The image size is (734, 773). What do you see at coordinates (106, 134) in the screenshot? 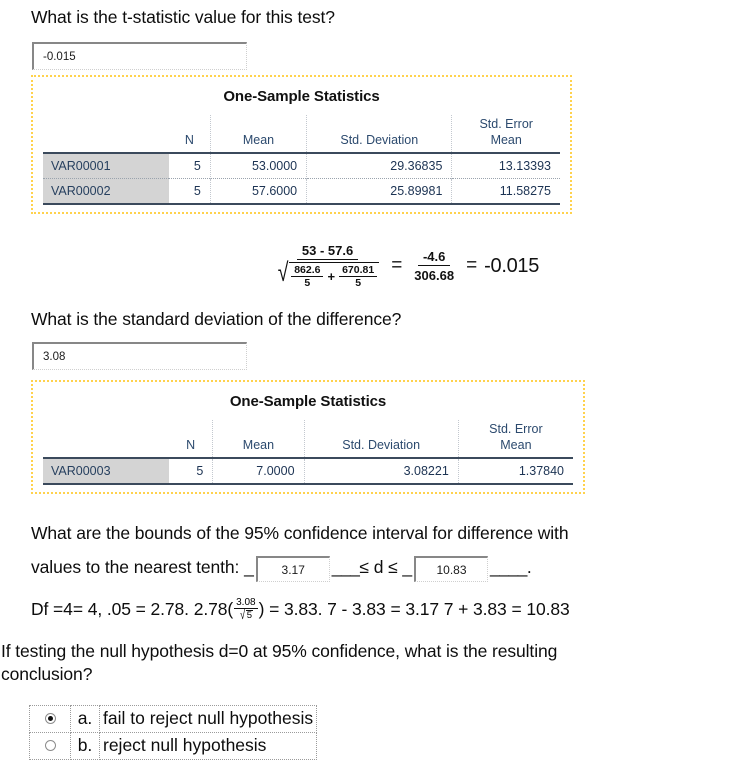
I see `table-1-col-corner` at bounding box center [106, 134].